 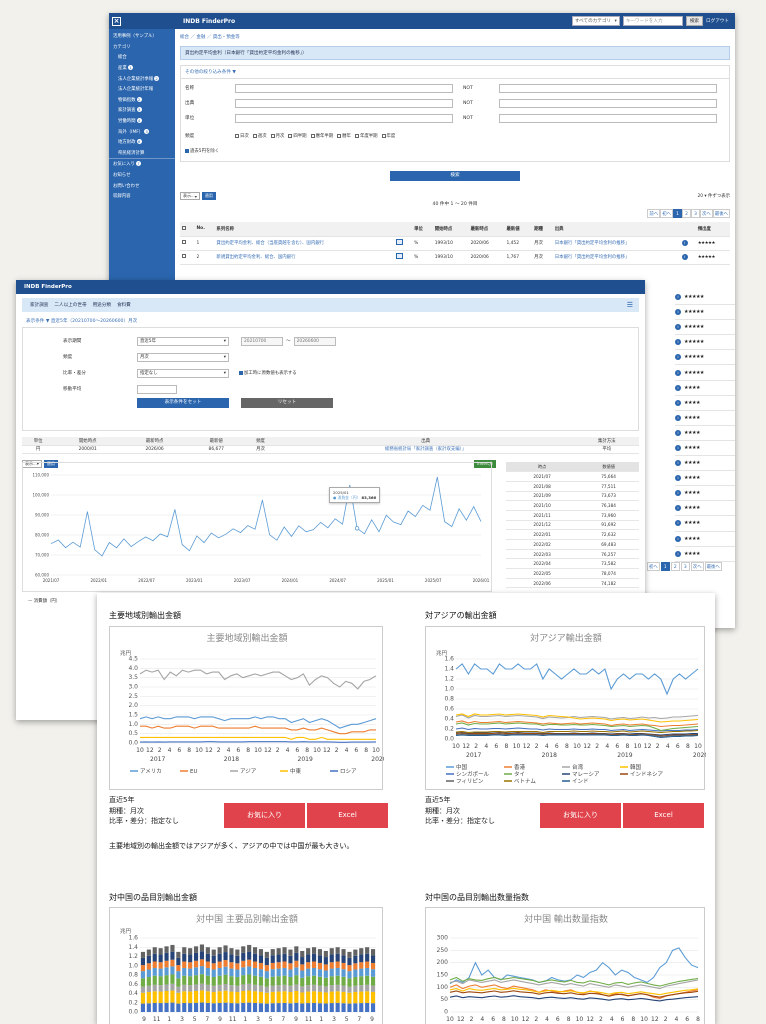 What do you see at coordinates (608, 88) in the screenshot?
I see `name-not-input` at bounding box center [608, 88].